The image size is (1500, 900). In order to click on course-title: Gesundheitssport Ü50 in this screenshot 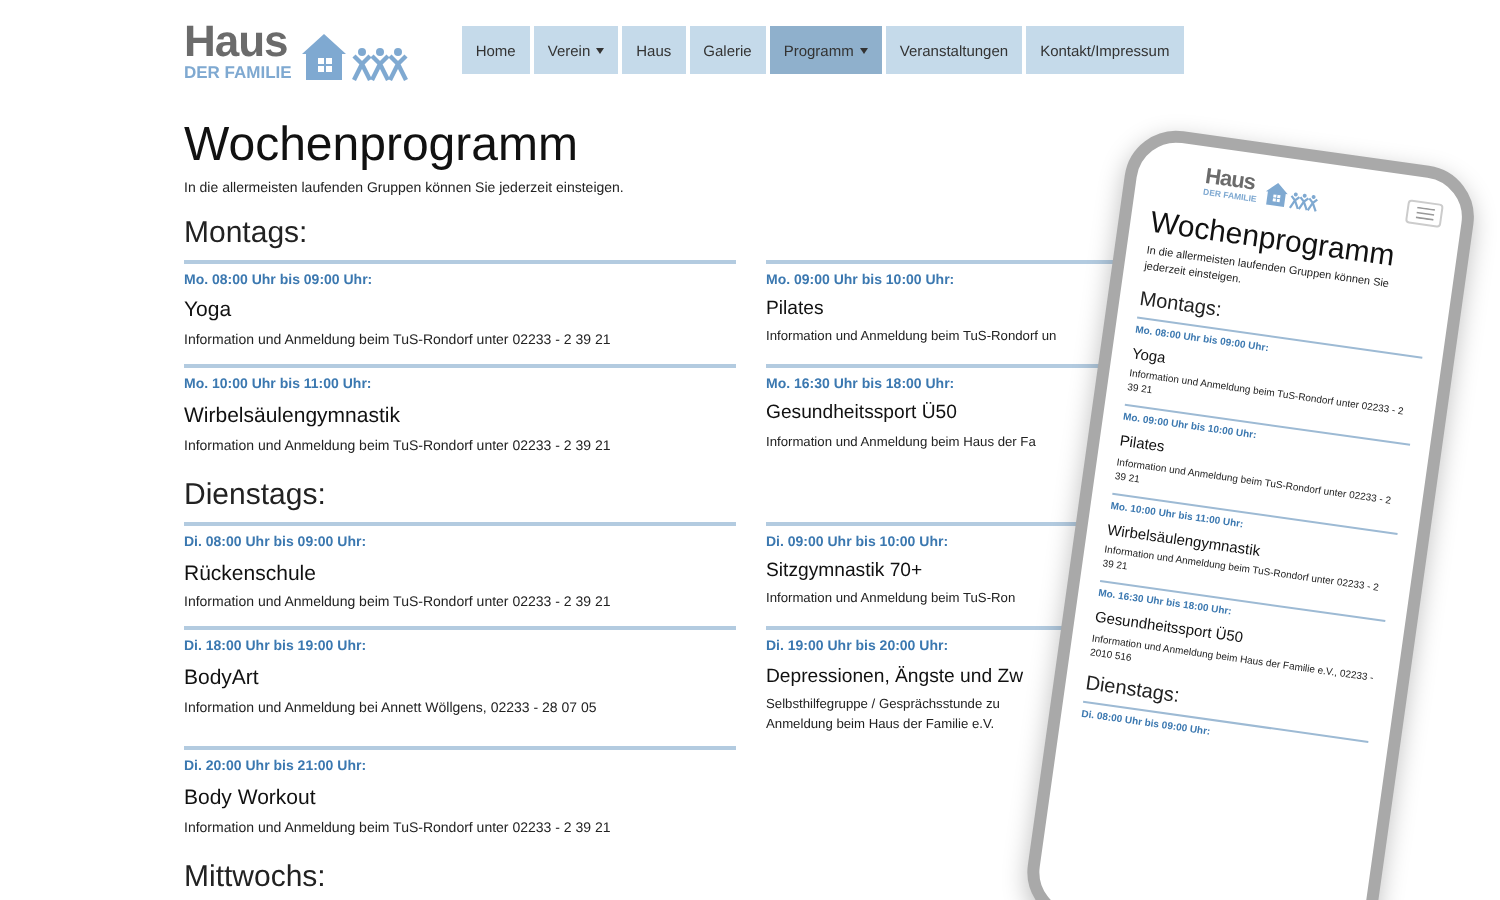, I will do `click(861, 413)`.